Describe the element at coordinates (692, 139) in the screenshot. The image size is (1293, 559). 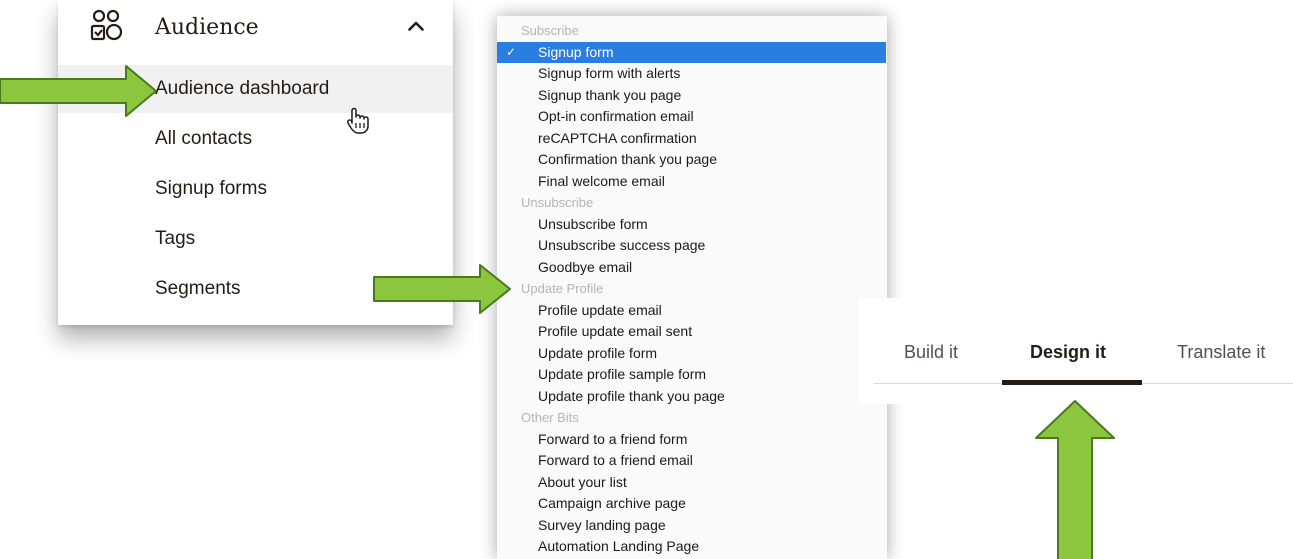
I see `option-recaptcha-confirmation: reCAPTCHA confirmation` at that location.